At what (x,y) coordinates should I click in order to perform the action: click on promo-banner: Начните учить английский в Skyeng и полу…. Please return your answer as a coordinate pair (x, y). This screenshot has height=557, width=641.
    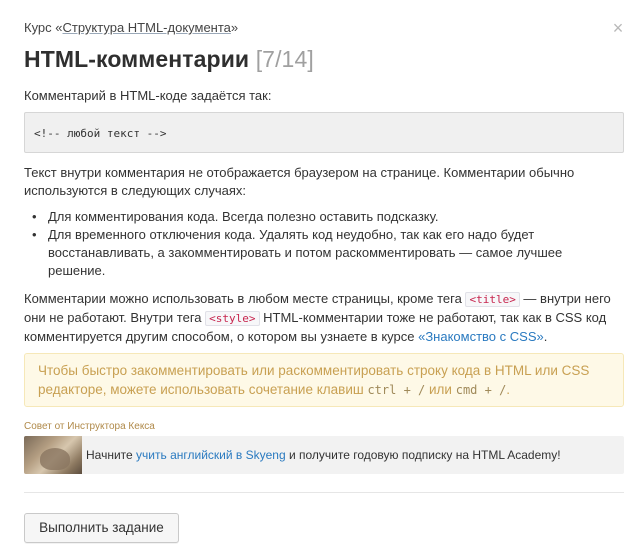
    Looking at the image, I should click on (324, 455).